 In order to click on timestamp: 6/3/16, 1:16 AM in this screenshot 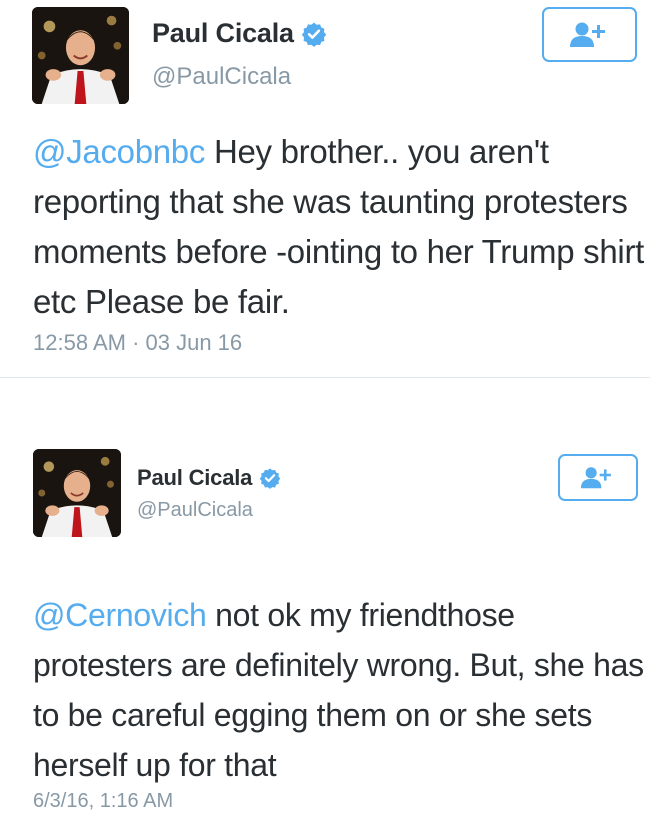, I will do `click(103, 801)`.